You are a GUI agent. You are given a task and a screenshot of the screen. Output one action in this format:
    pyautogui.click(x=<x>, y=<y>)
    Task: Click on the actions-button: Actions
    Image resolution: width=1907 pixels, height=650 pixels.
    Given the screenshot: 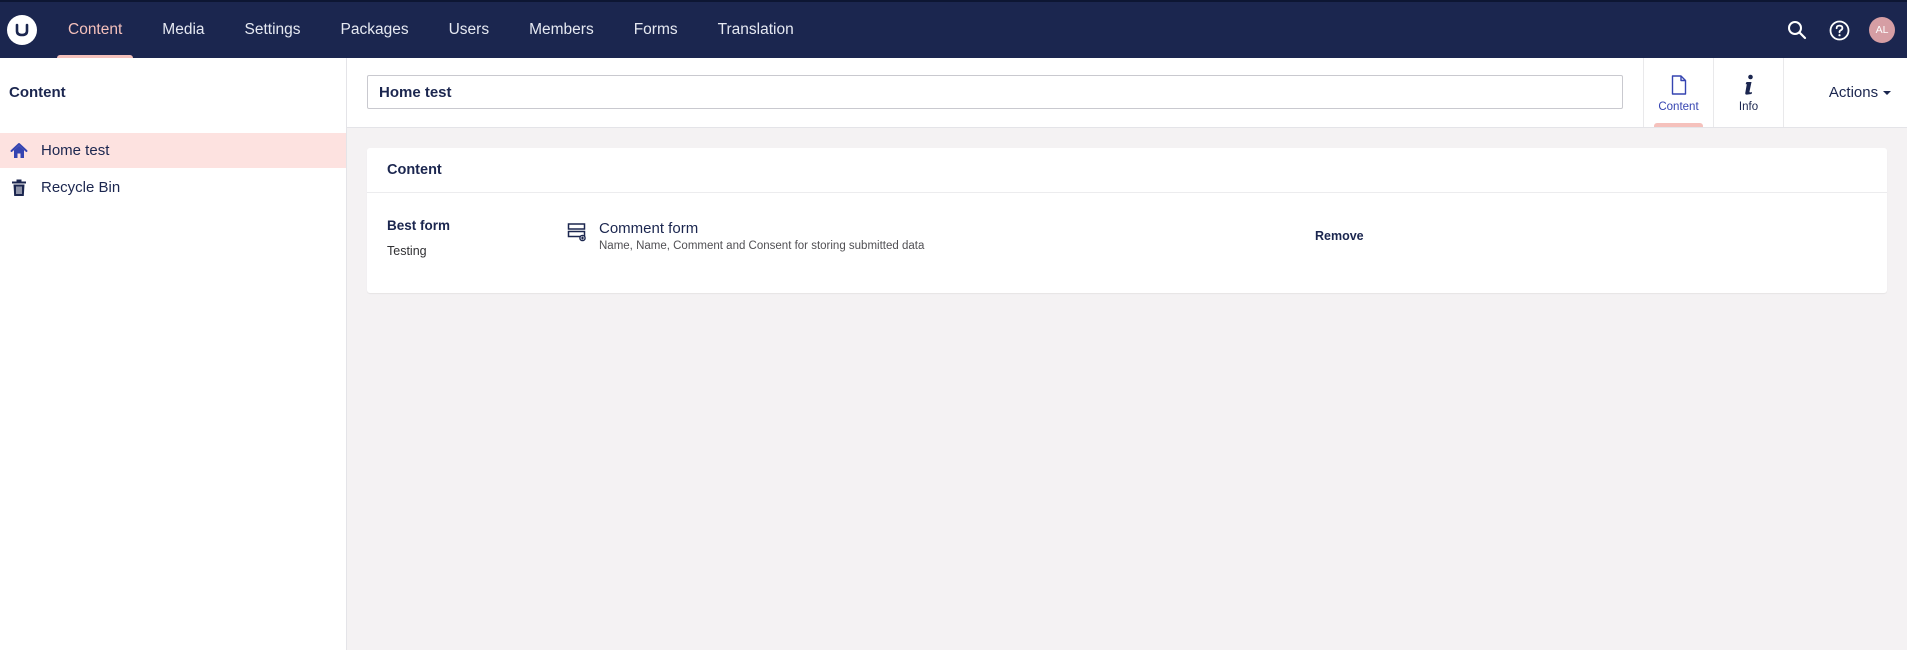 What is the action you would take?
    pyautogui.click(x=1860, y=92)
    